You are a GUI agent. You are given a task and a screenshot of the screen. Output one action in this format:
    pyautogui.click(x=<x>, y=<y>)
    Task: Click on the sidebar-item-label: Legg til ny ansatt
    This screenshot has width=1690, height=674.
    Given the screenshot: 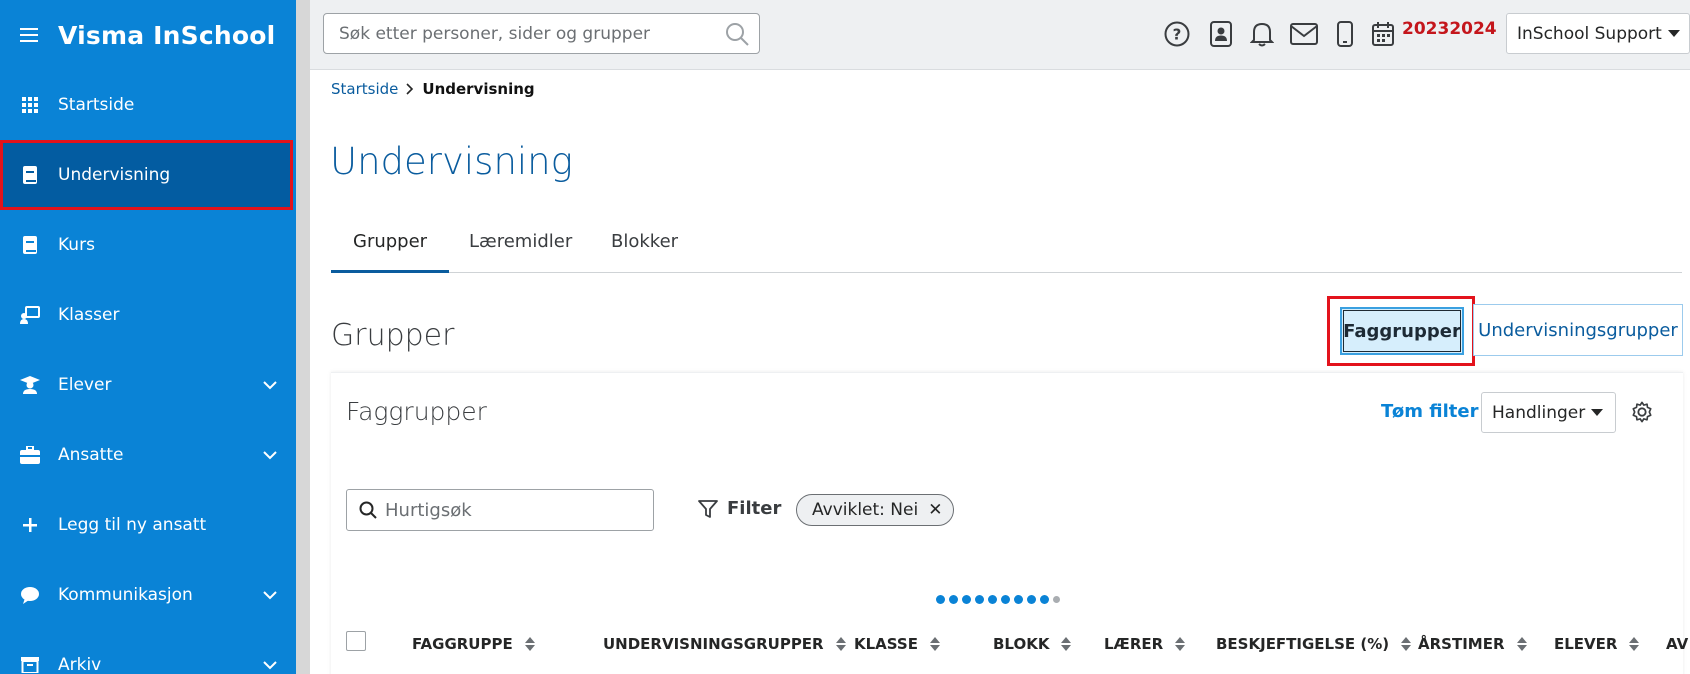 What is the action you would take?
    pyautogui.click(x=132, y=525)
    